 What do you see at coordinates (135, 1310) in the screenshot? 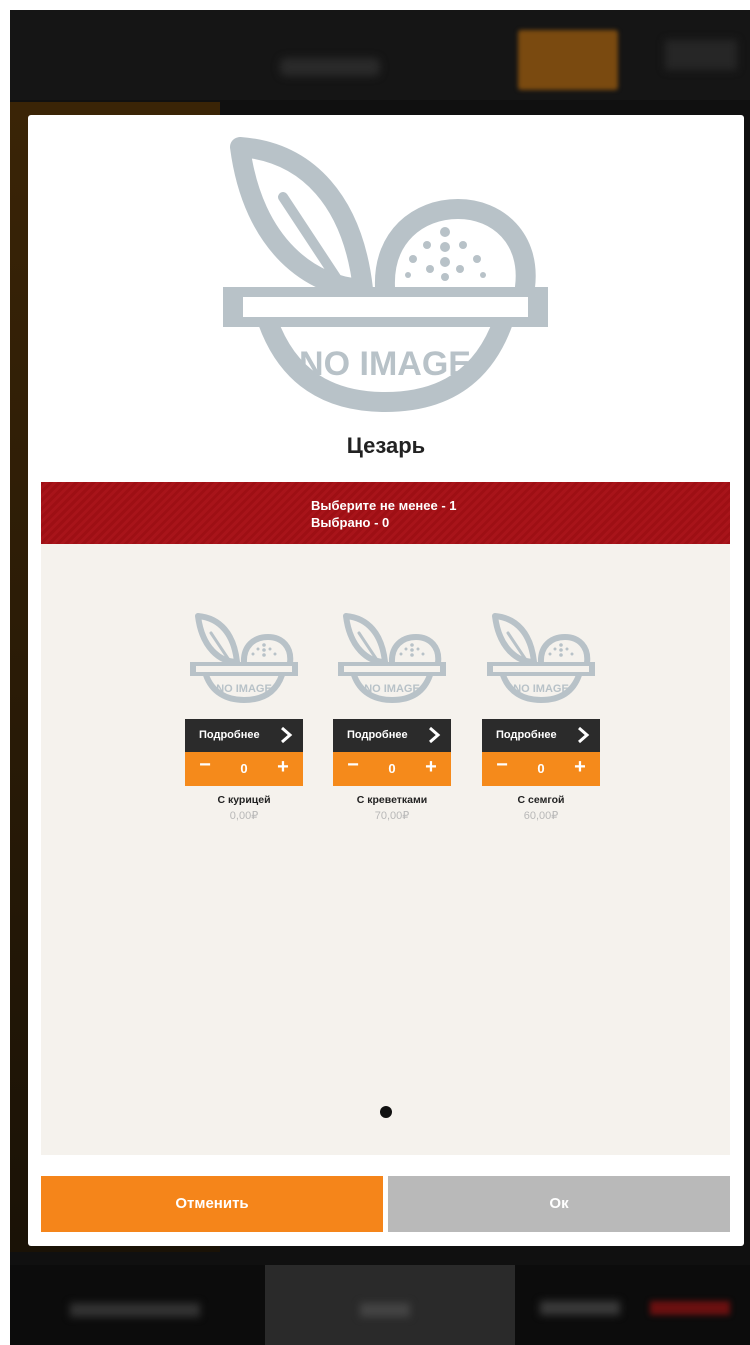
I see `background-bottom-text-a` at bounding box center [135, 1310].